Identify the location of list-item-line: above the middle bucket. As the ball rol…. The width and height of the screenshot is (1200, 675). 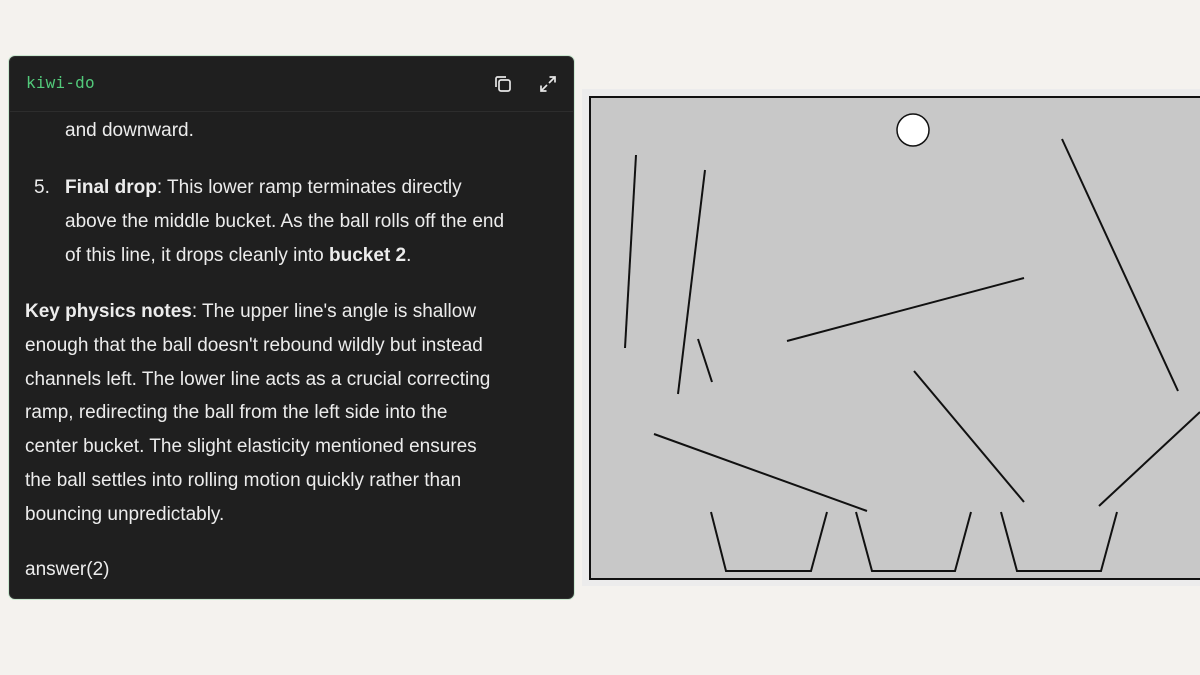
(285, 221).